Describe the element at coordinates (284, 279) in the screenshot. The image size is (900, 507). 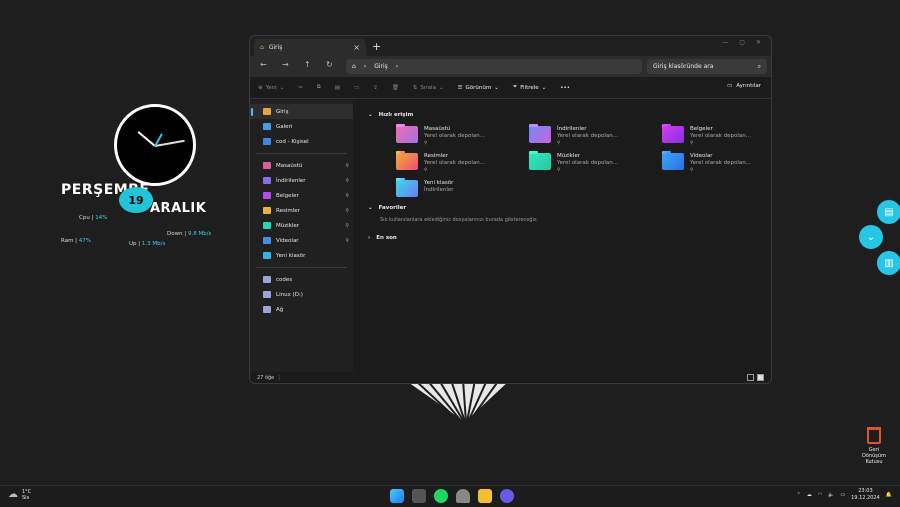
I see `sidebar-item-label: codes` at that location.